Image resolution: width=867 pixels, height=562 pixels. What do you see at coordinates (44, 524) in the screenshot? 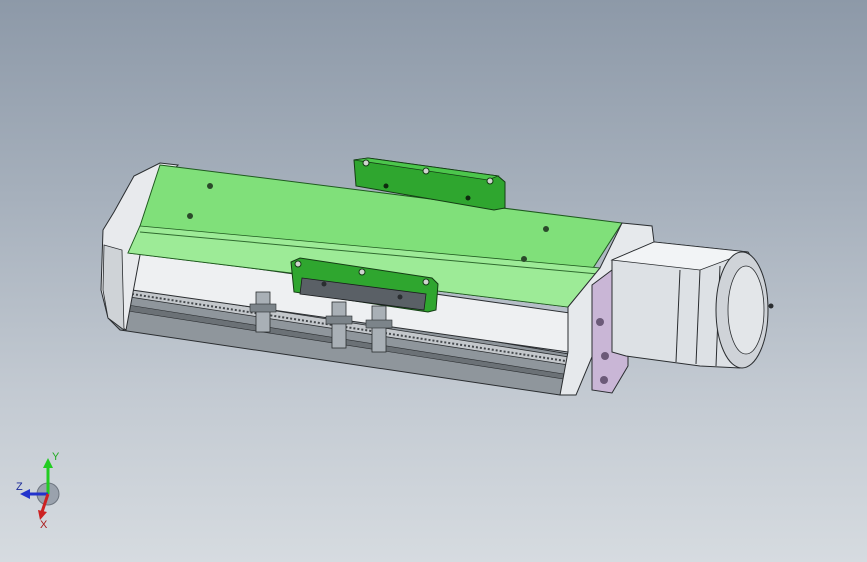
I see `triad-x-label: X` at bounding box center [44, 524].